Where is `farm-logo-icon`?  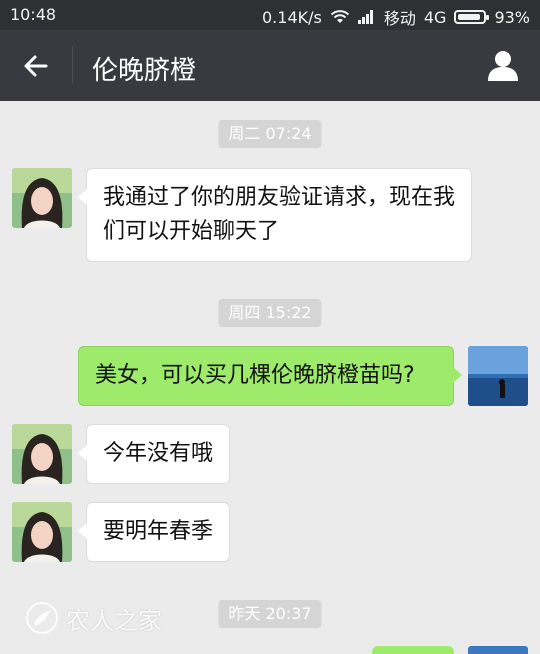
farm-logo-icon is located at coordinates (42, 618).